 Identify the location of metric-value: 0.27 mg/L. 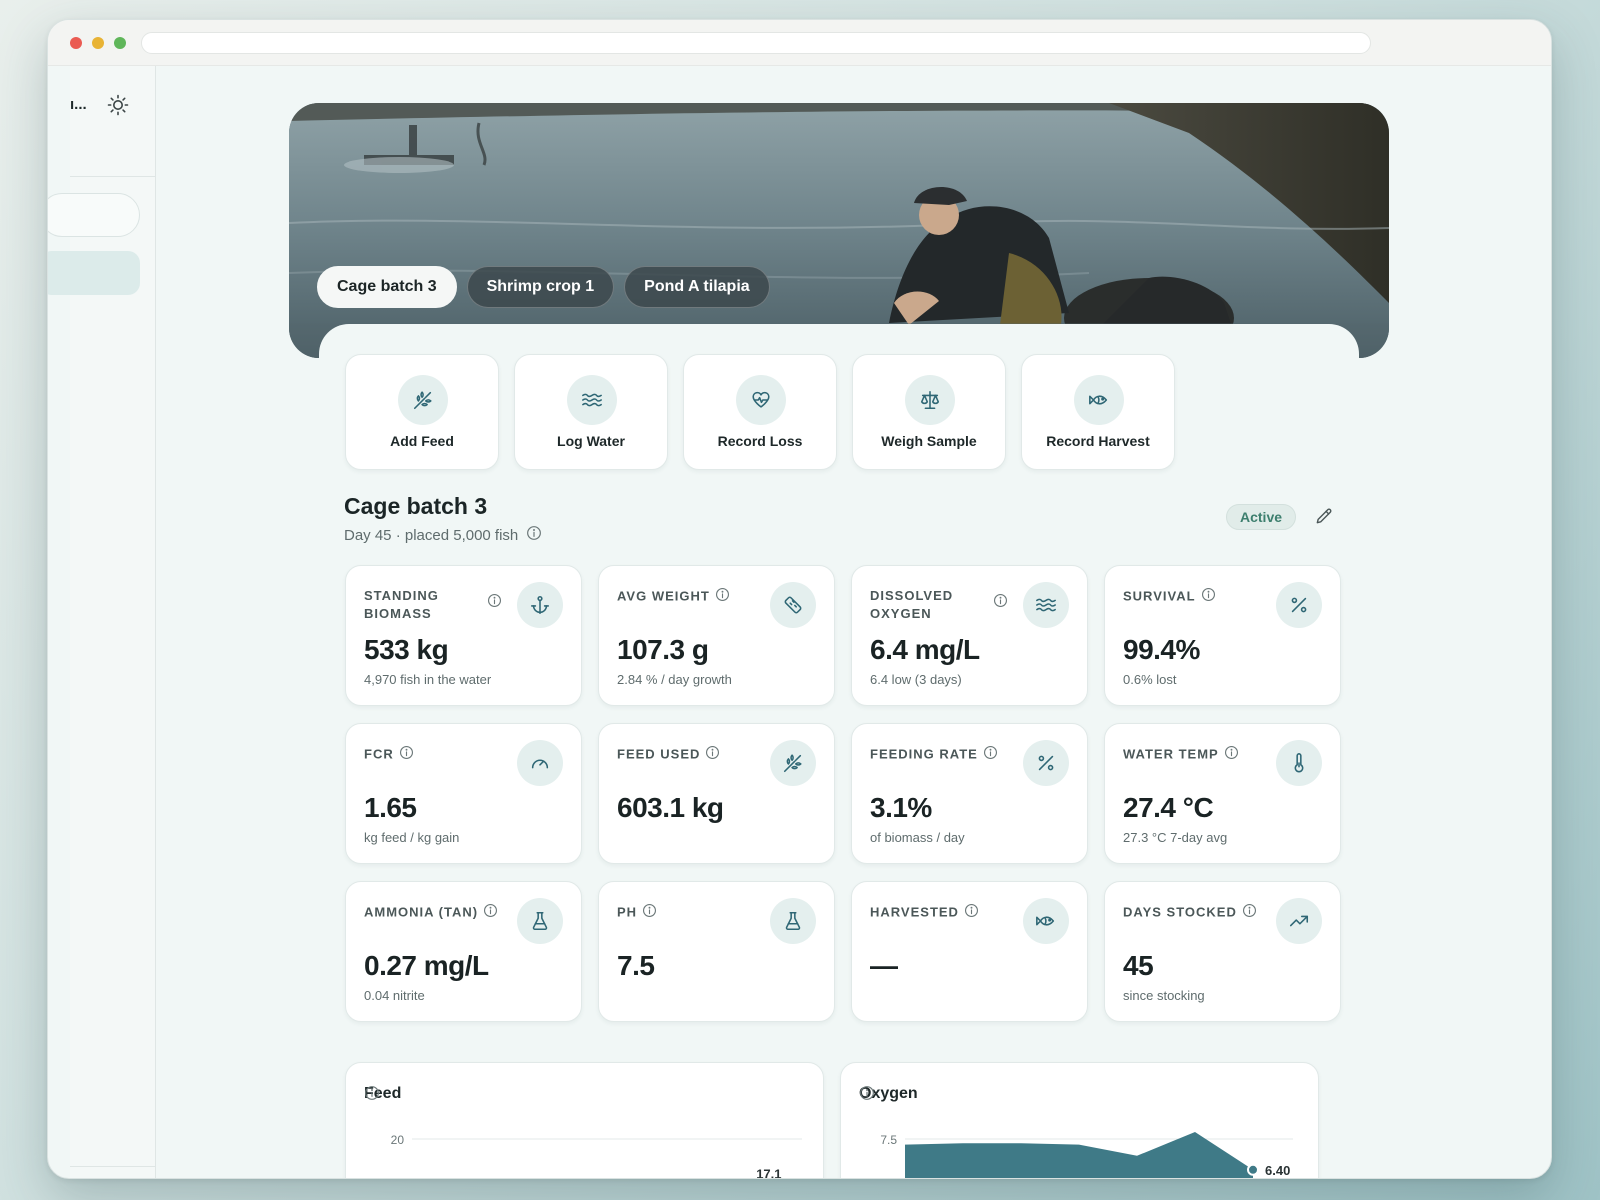
(426, 965).